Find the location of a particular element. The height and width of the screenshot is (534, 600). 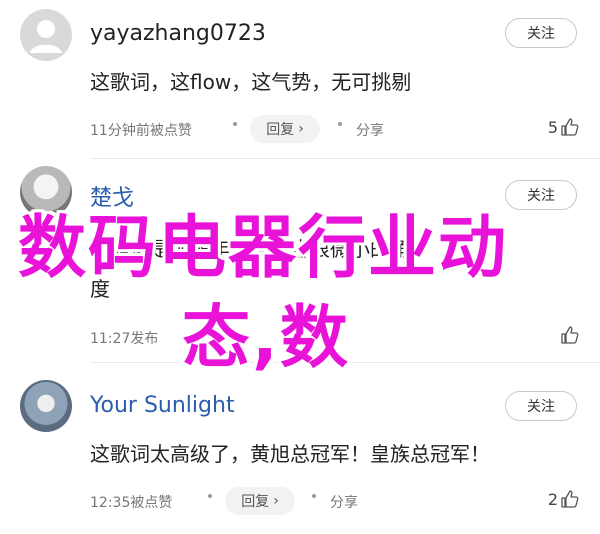

like-button: 2 is located at coordinates (564, 499).